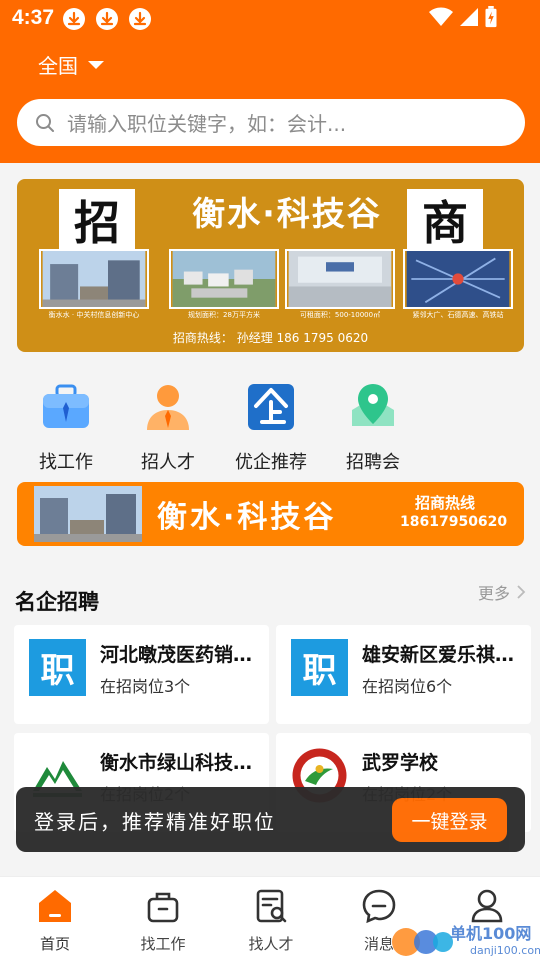  What do you see at coordinates (155, 822) in the screenshot?
I see `toast-message: 登录后，推荐精准好职位` at bounding box center [155, 822].